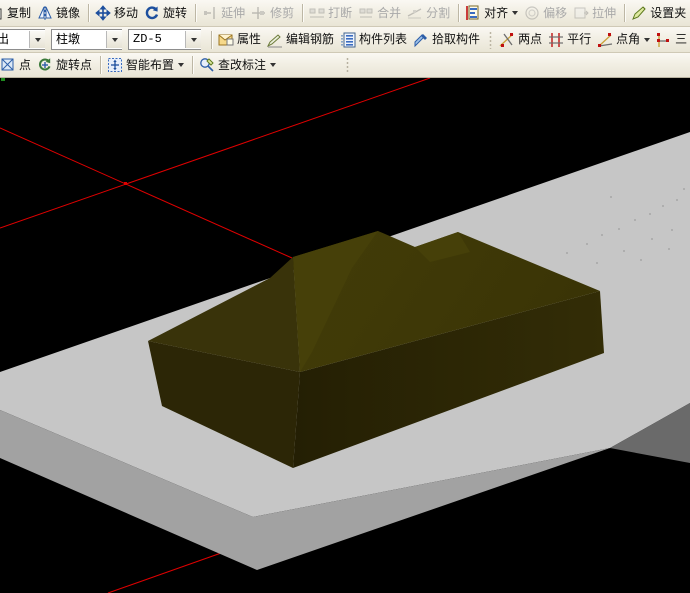 The width and height of the screenshot is (690, 593). What do you see at coordinates (383, 39) in the screenshot?
I see `toolbar-label: 构件列表` at bounding box center [383, 39].